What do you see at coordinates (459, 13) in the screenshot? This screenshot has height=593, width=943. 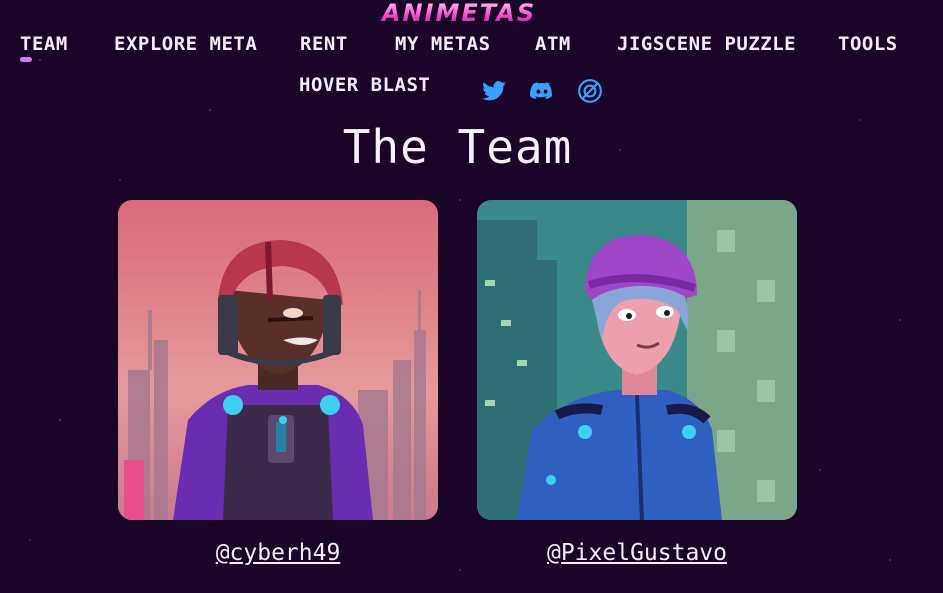 I see `animetas-logo: ANIMETAS` at bounding box center [459, 13].